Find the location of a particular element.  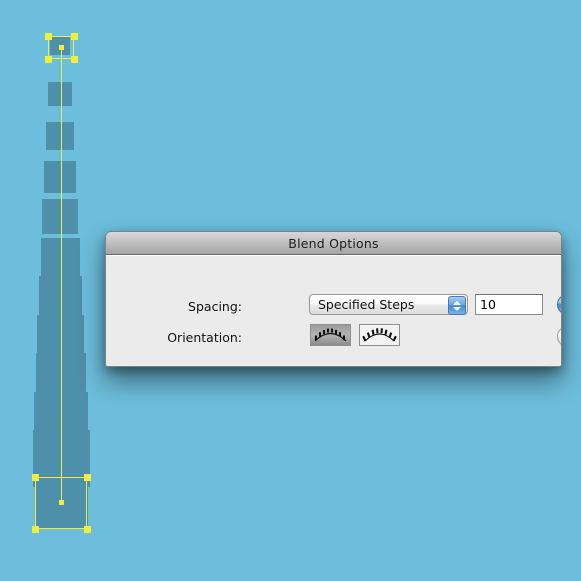

spacing-select: Specified Steps is located at coordinates (388, 304).